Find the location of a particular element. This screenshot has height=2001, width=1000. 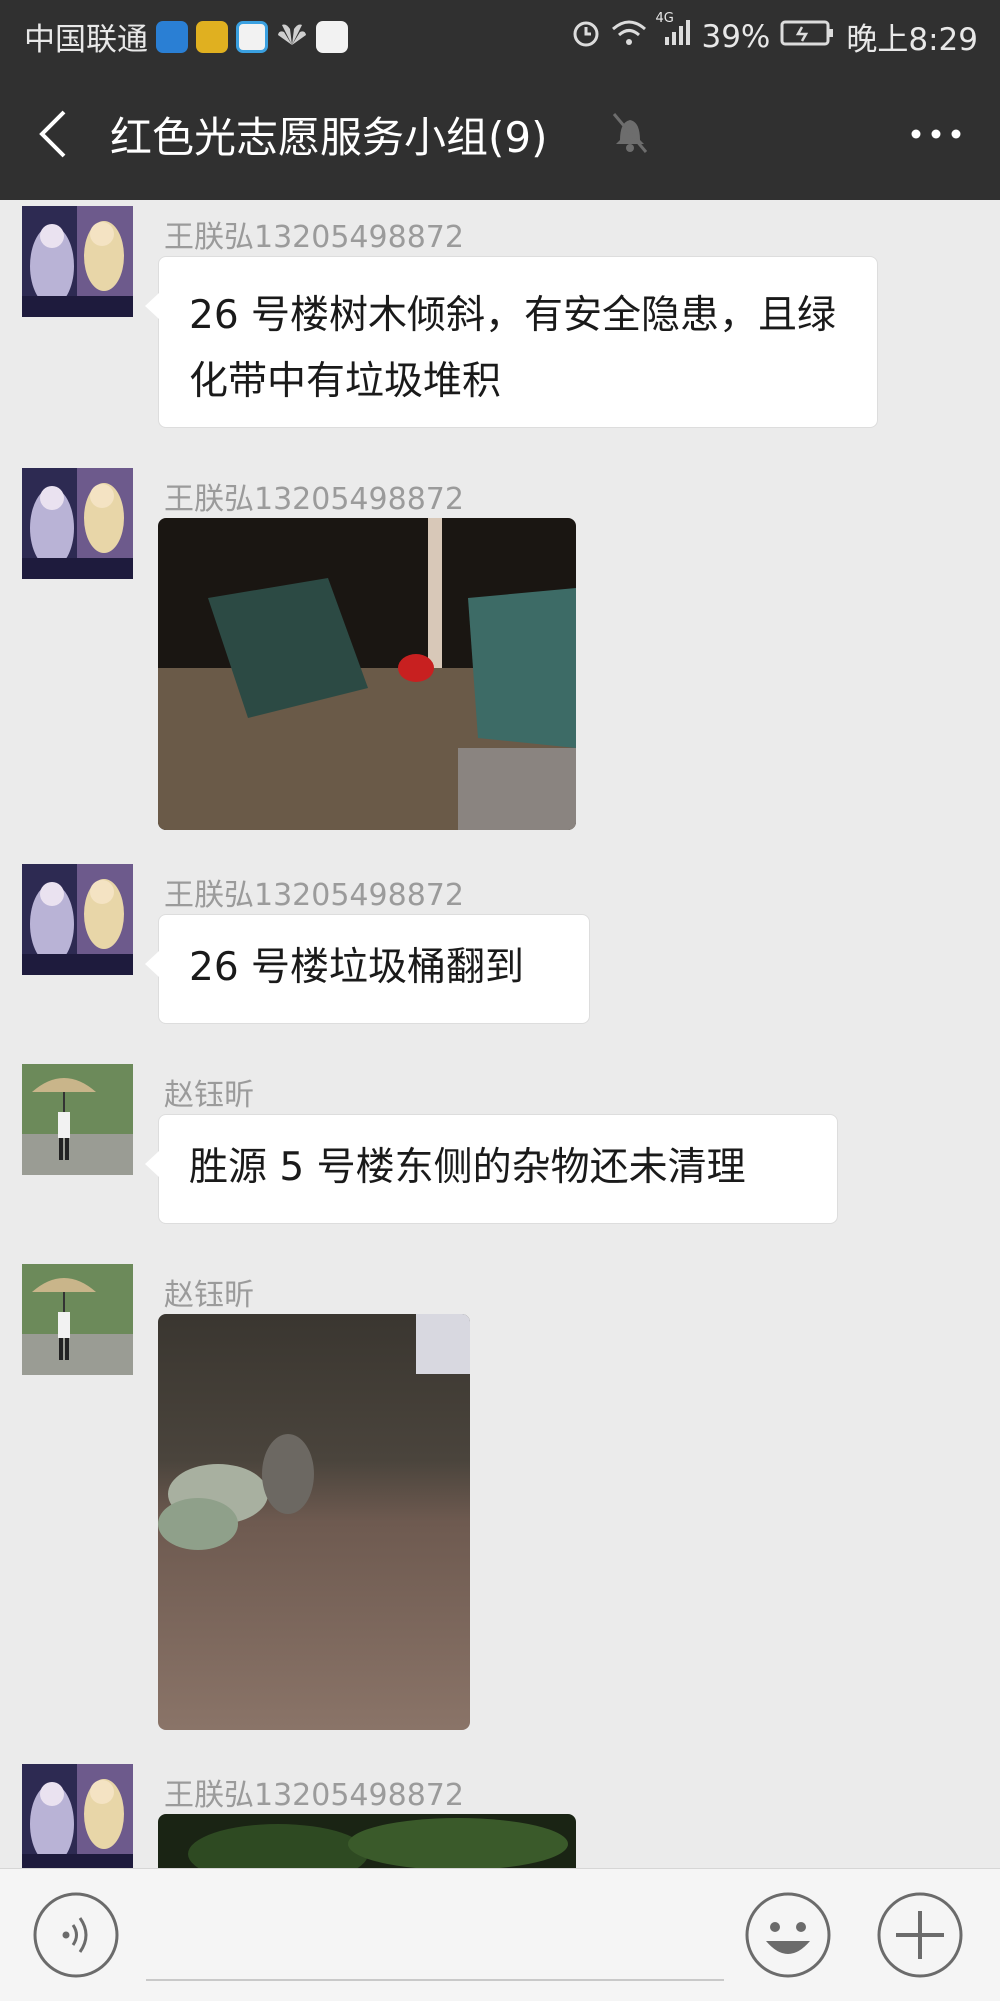

wifi-icon is located at coordinates (629, 37).